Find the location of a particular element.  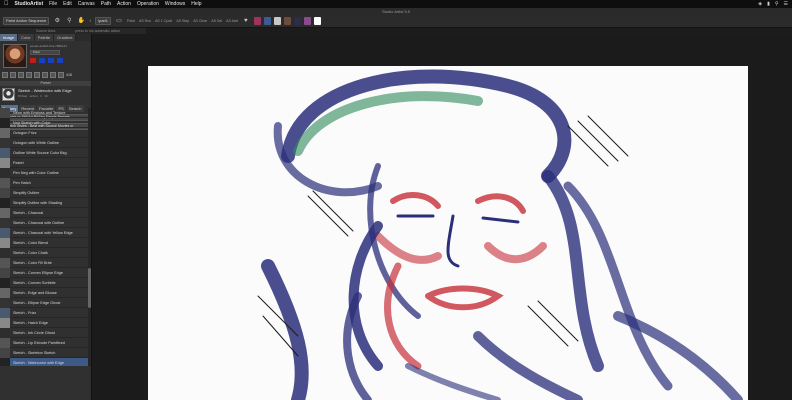

window-title: Studio Artist 5.5 is located at coordinates (396, 11).